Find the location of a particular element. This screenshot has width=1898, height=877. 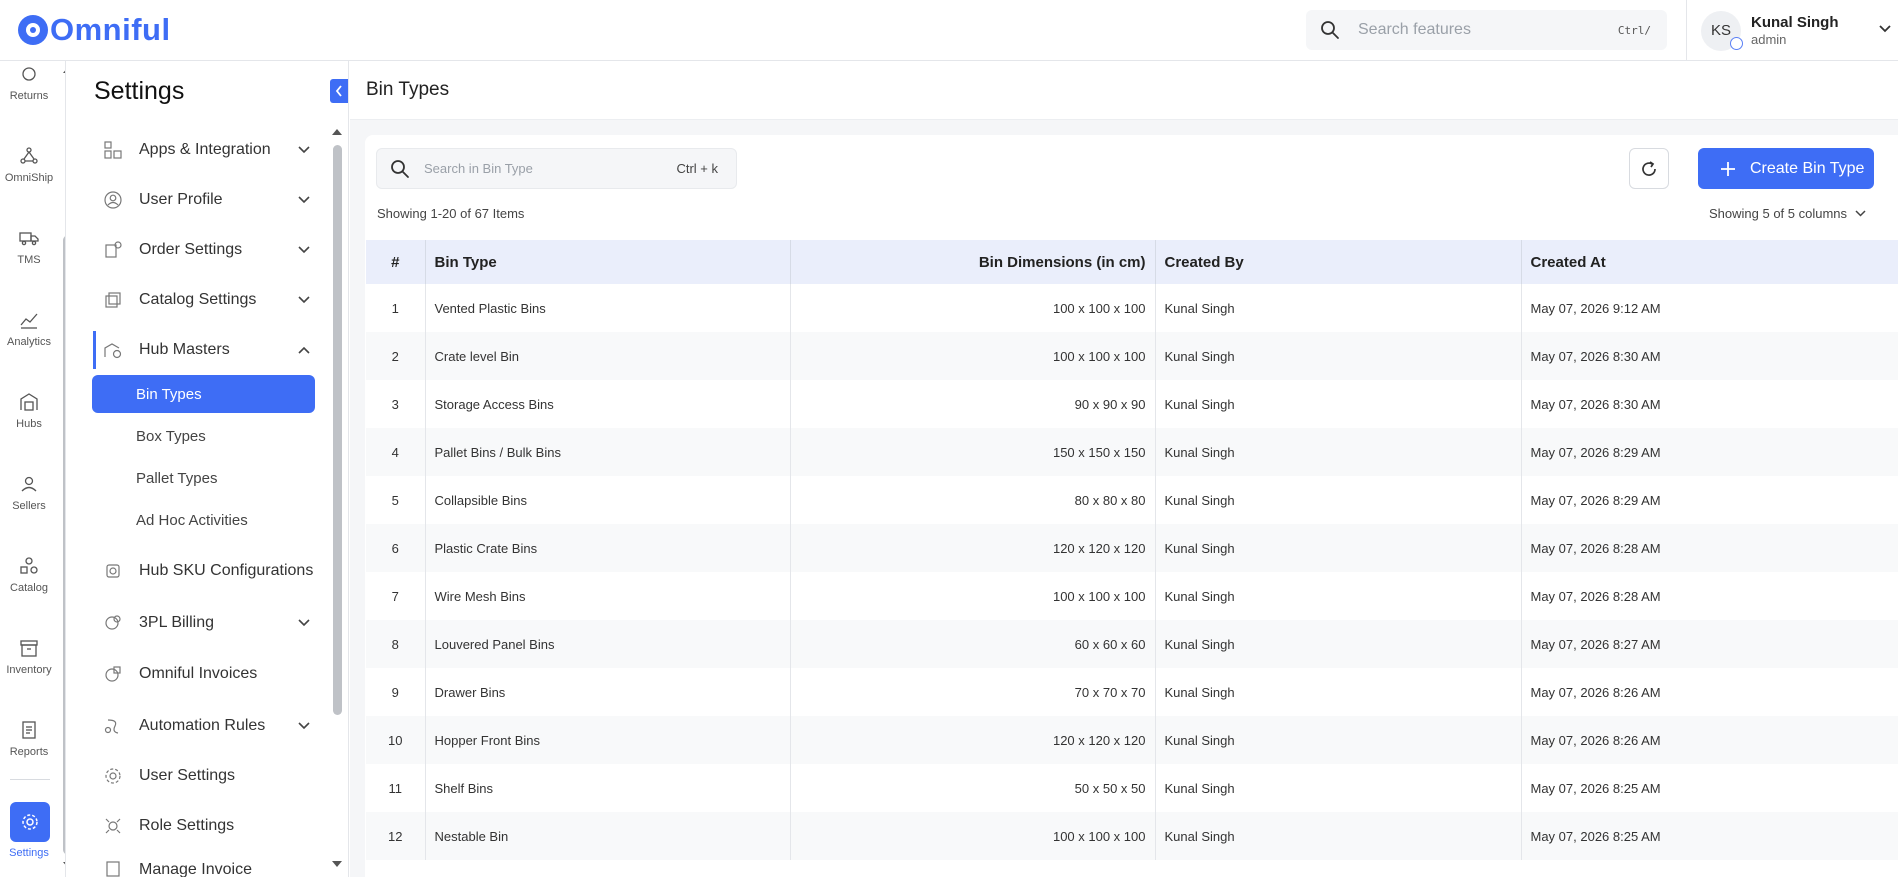

rail-item-analytics: Analytics is located at coordinates (29, 327).